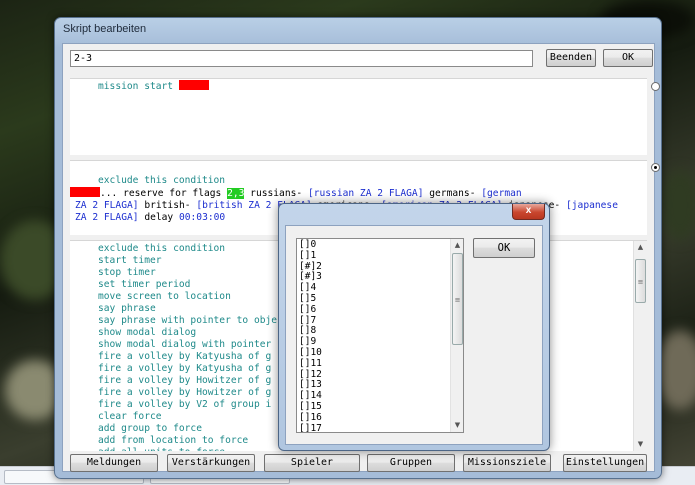 This screenshot has height=485, width=695. Describe the element at coordinates (187, 297) in the screenshot. I see `command-list-item: move screen to location` at that location.